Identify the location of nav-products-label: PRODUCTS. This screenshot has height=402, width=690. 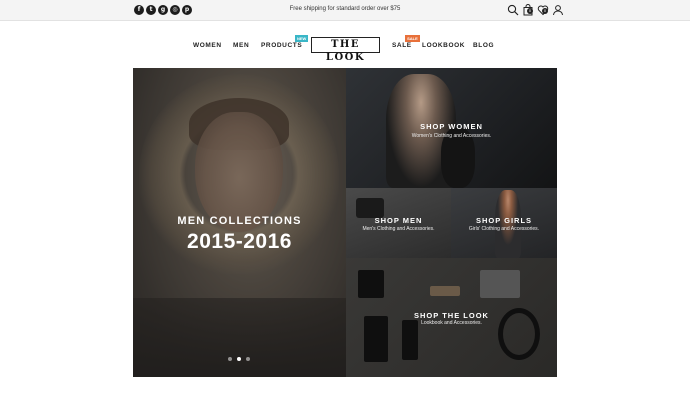
(282, 45).